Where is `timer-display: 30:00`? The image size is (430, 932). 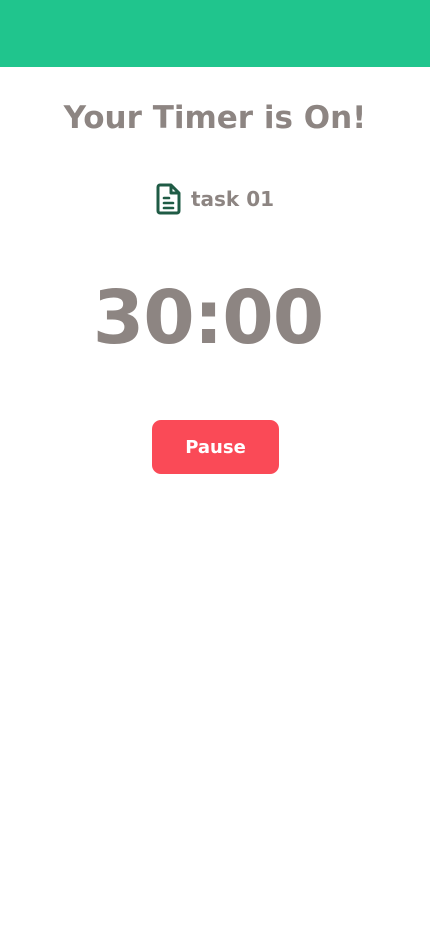
timer-display: 30:00 is located at coordinates (208, 318).